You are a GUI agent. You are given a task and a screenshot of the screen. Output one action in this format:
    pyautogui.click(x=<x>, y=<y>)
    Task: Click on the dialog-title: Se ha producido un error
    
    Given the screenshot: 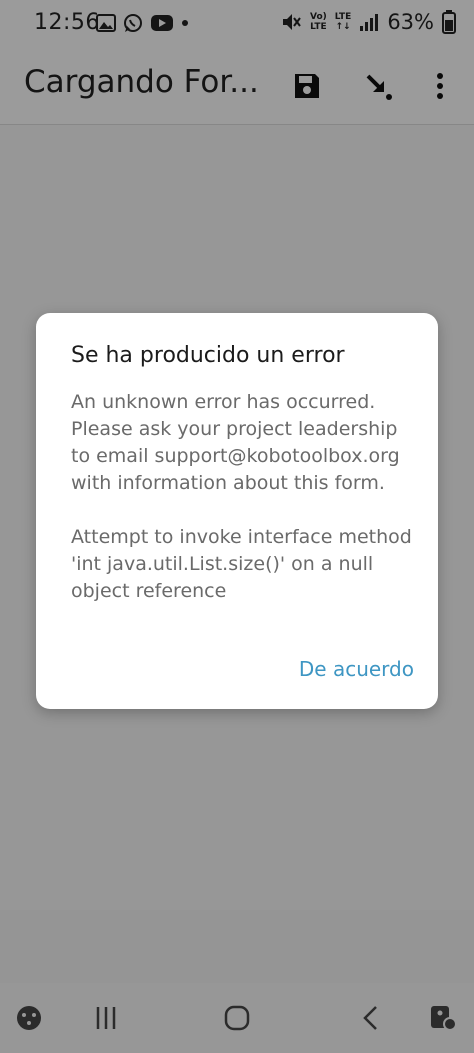 What is the action you would take?
    pyautogui.click(x=208, y=355)
    